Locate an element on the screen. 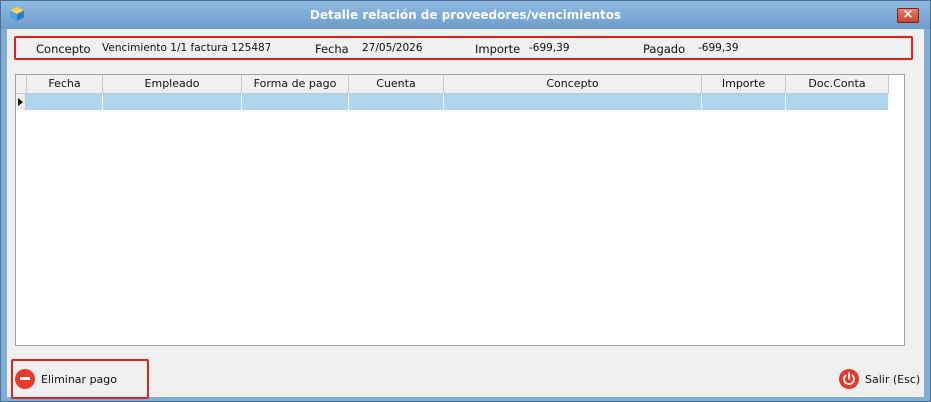 This screenshot has width=931, height=402. delete-payment-button: Eliminar pago is located at coordinates (80, 379).